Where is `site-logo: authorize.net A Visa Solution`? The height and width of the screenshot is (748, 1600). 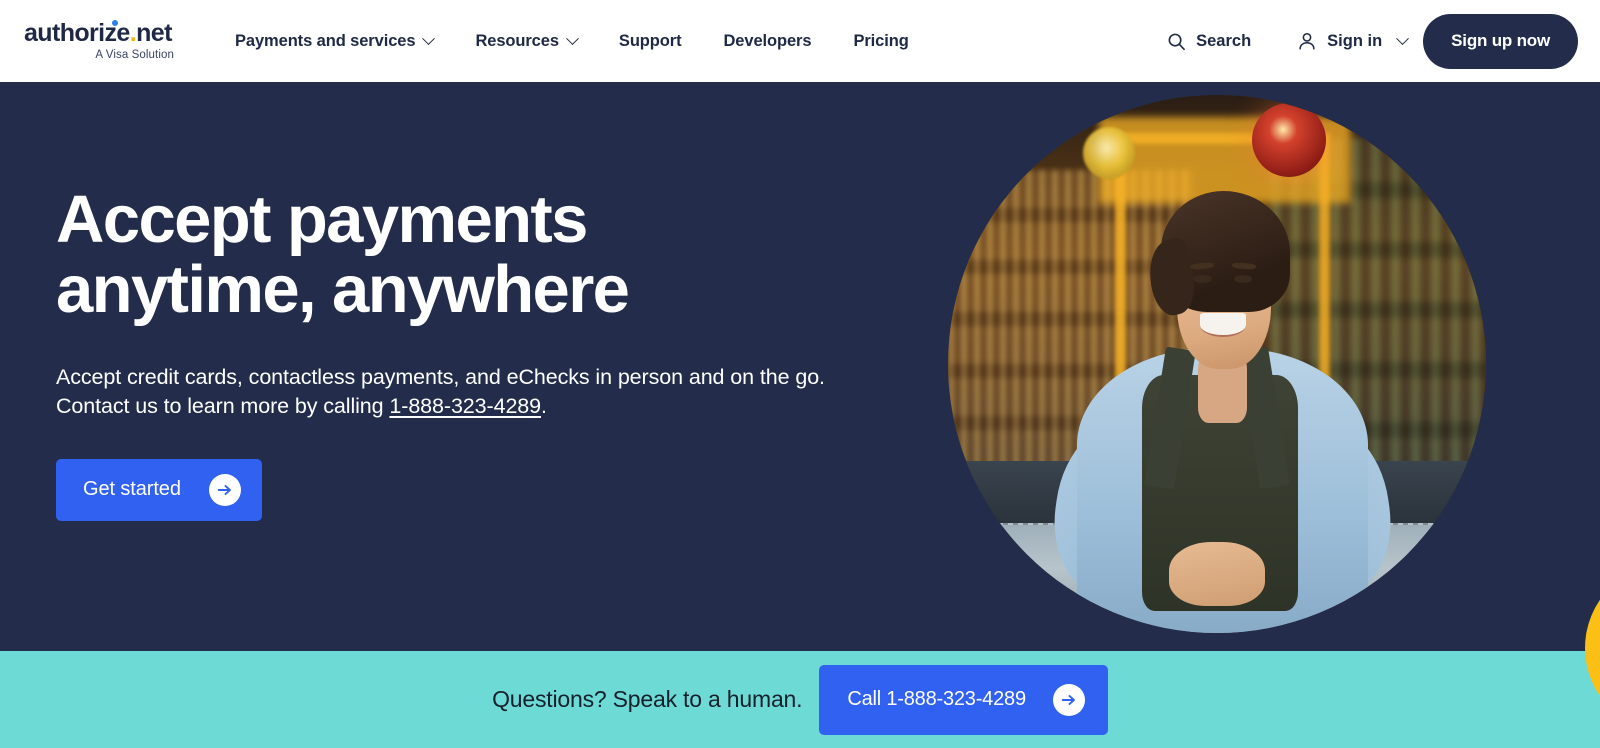
site-logo: authorize.net A Visa Solution is located at coordinates (99, 40).